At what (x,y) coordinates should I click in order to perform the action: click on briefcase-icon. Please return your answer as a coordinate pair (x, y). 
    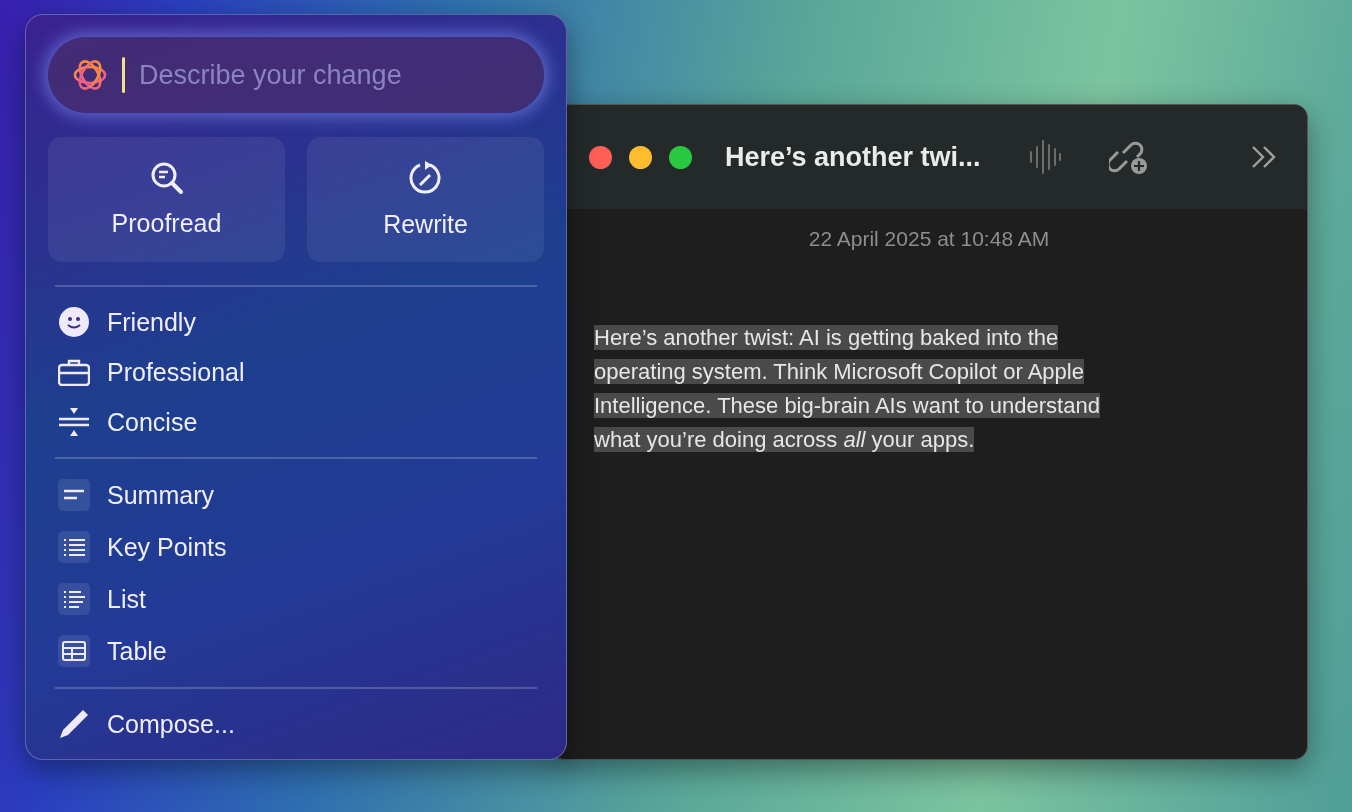
    Looking at the image, I should click on (74, 372).